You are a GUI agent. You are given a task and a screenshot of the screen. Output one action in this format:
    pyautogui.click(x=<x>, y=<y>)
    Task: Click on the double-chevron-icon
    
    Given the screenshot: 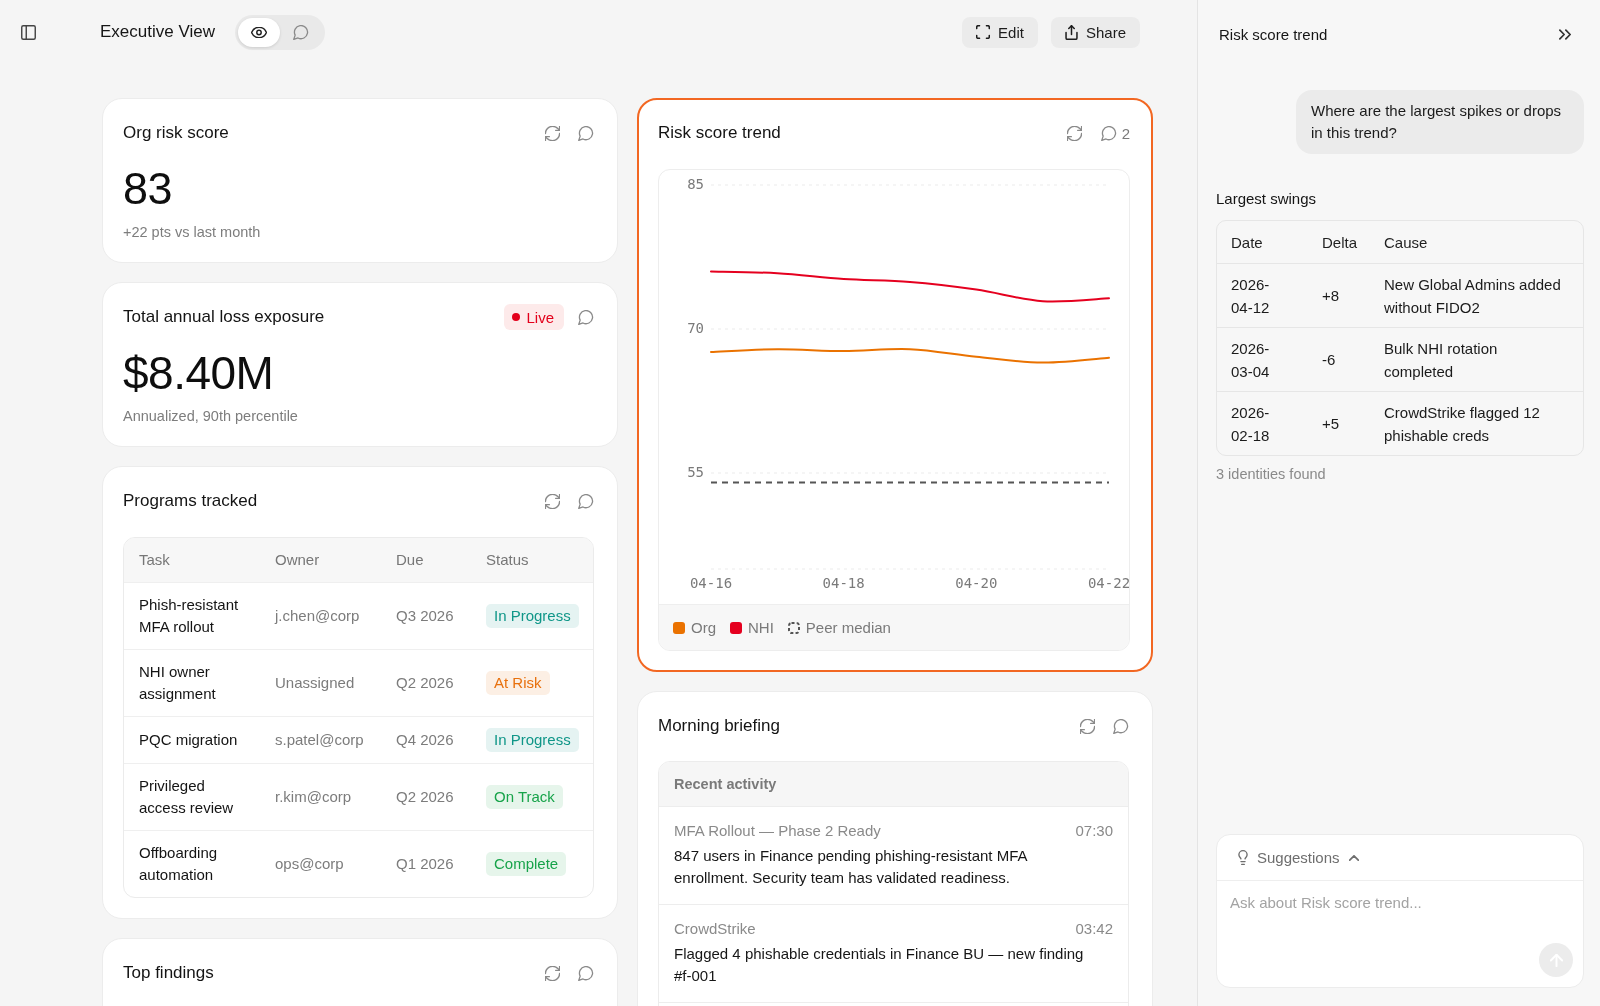 What is the action you would take?
    pyautogui.click(x=1565, y=34)
    